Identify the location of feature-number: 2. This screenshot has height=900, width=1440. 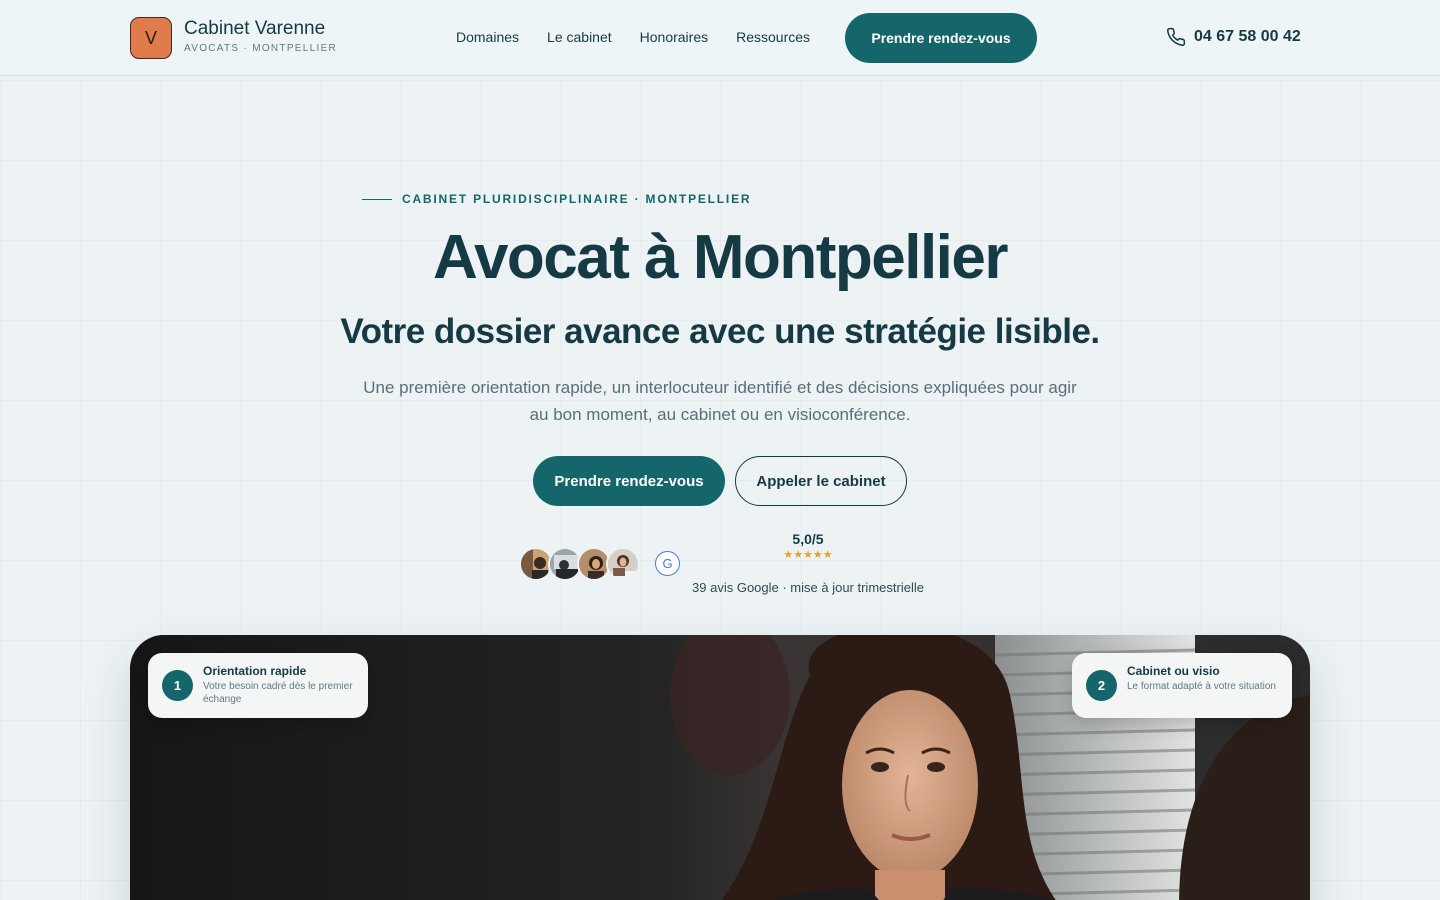
(1101, 685).